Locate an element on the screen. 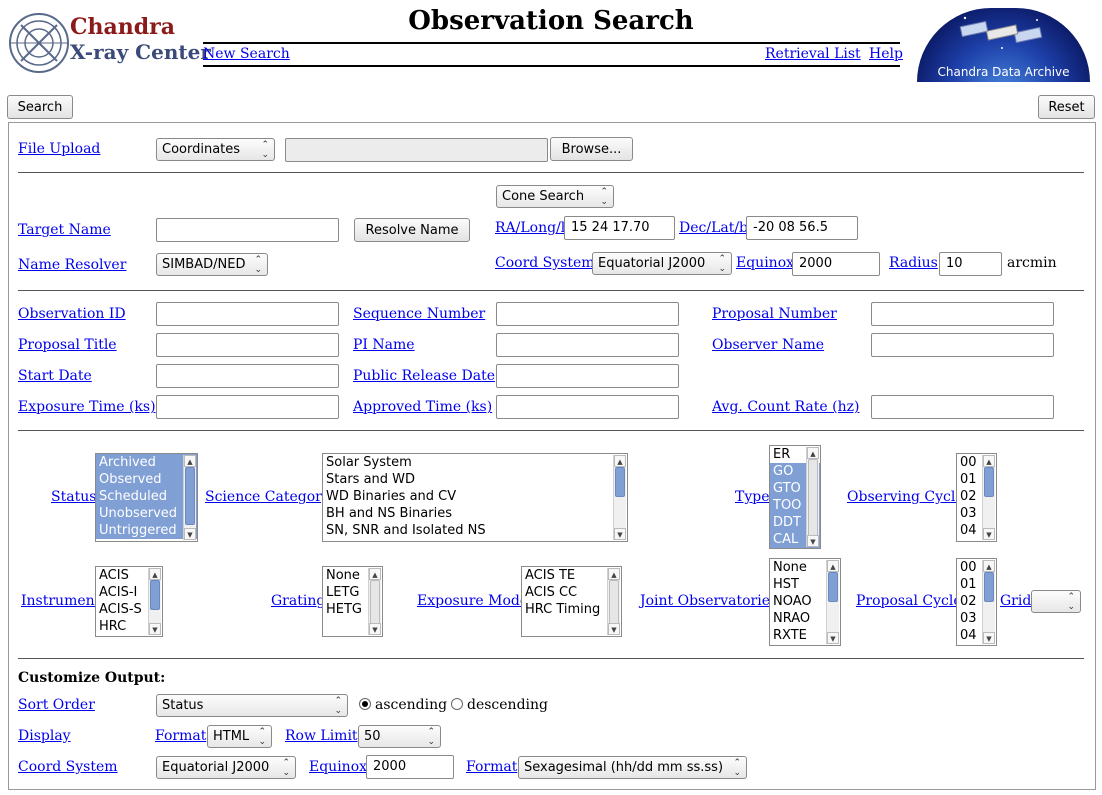  observing-cycle-link: Observing Cycle is located at coordinates (905, 497).